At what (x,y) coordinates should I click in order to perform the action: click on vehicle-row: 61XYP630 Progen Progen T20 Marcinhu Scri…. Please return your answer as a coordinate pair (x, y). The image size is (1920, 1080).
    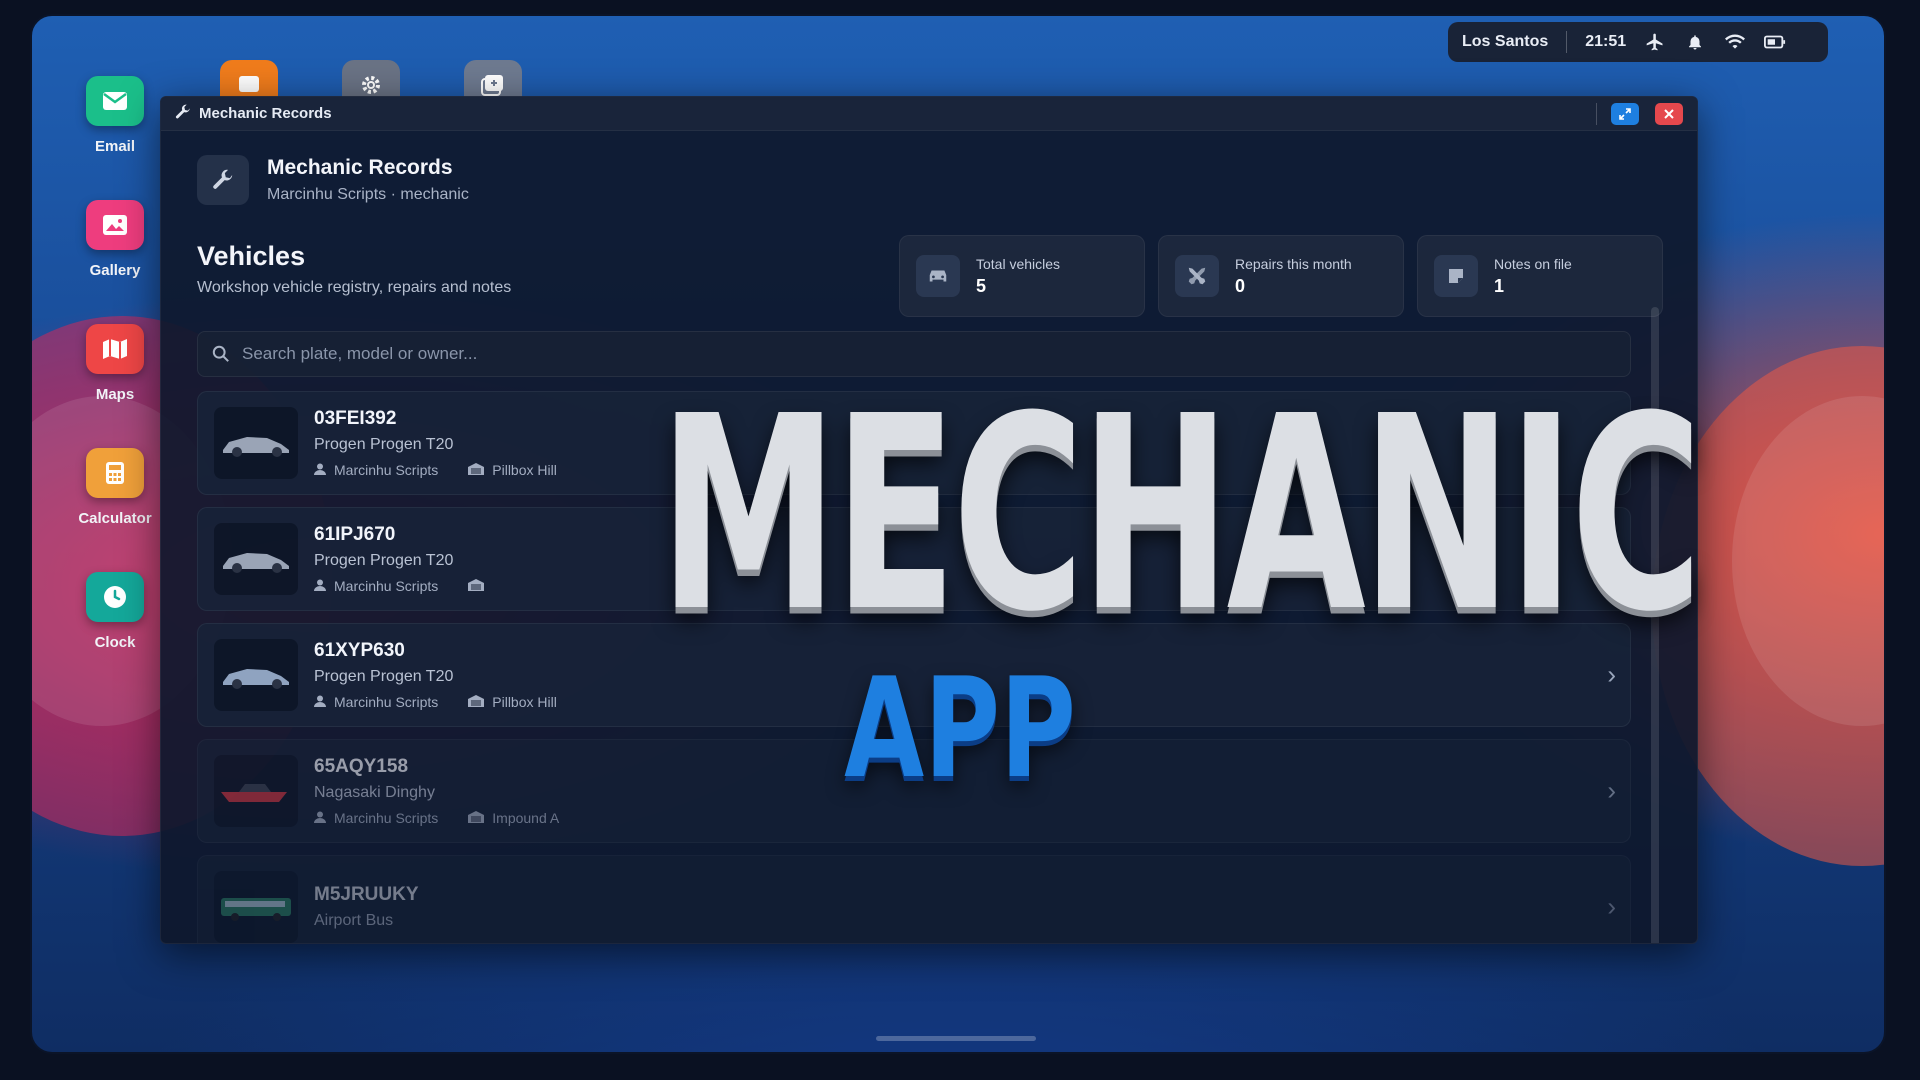
    Looking at the image, I should click on (914, 675).